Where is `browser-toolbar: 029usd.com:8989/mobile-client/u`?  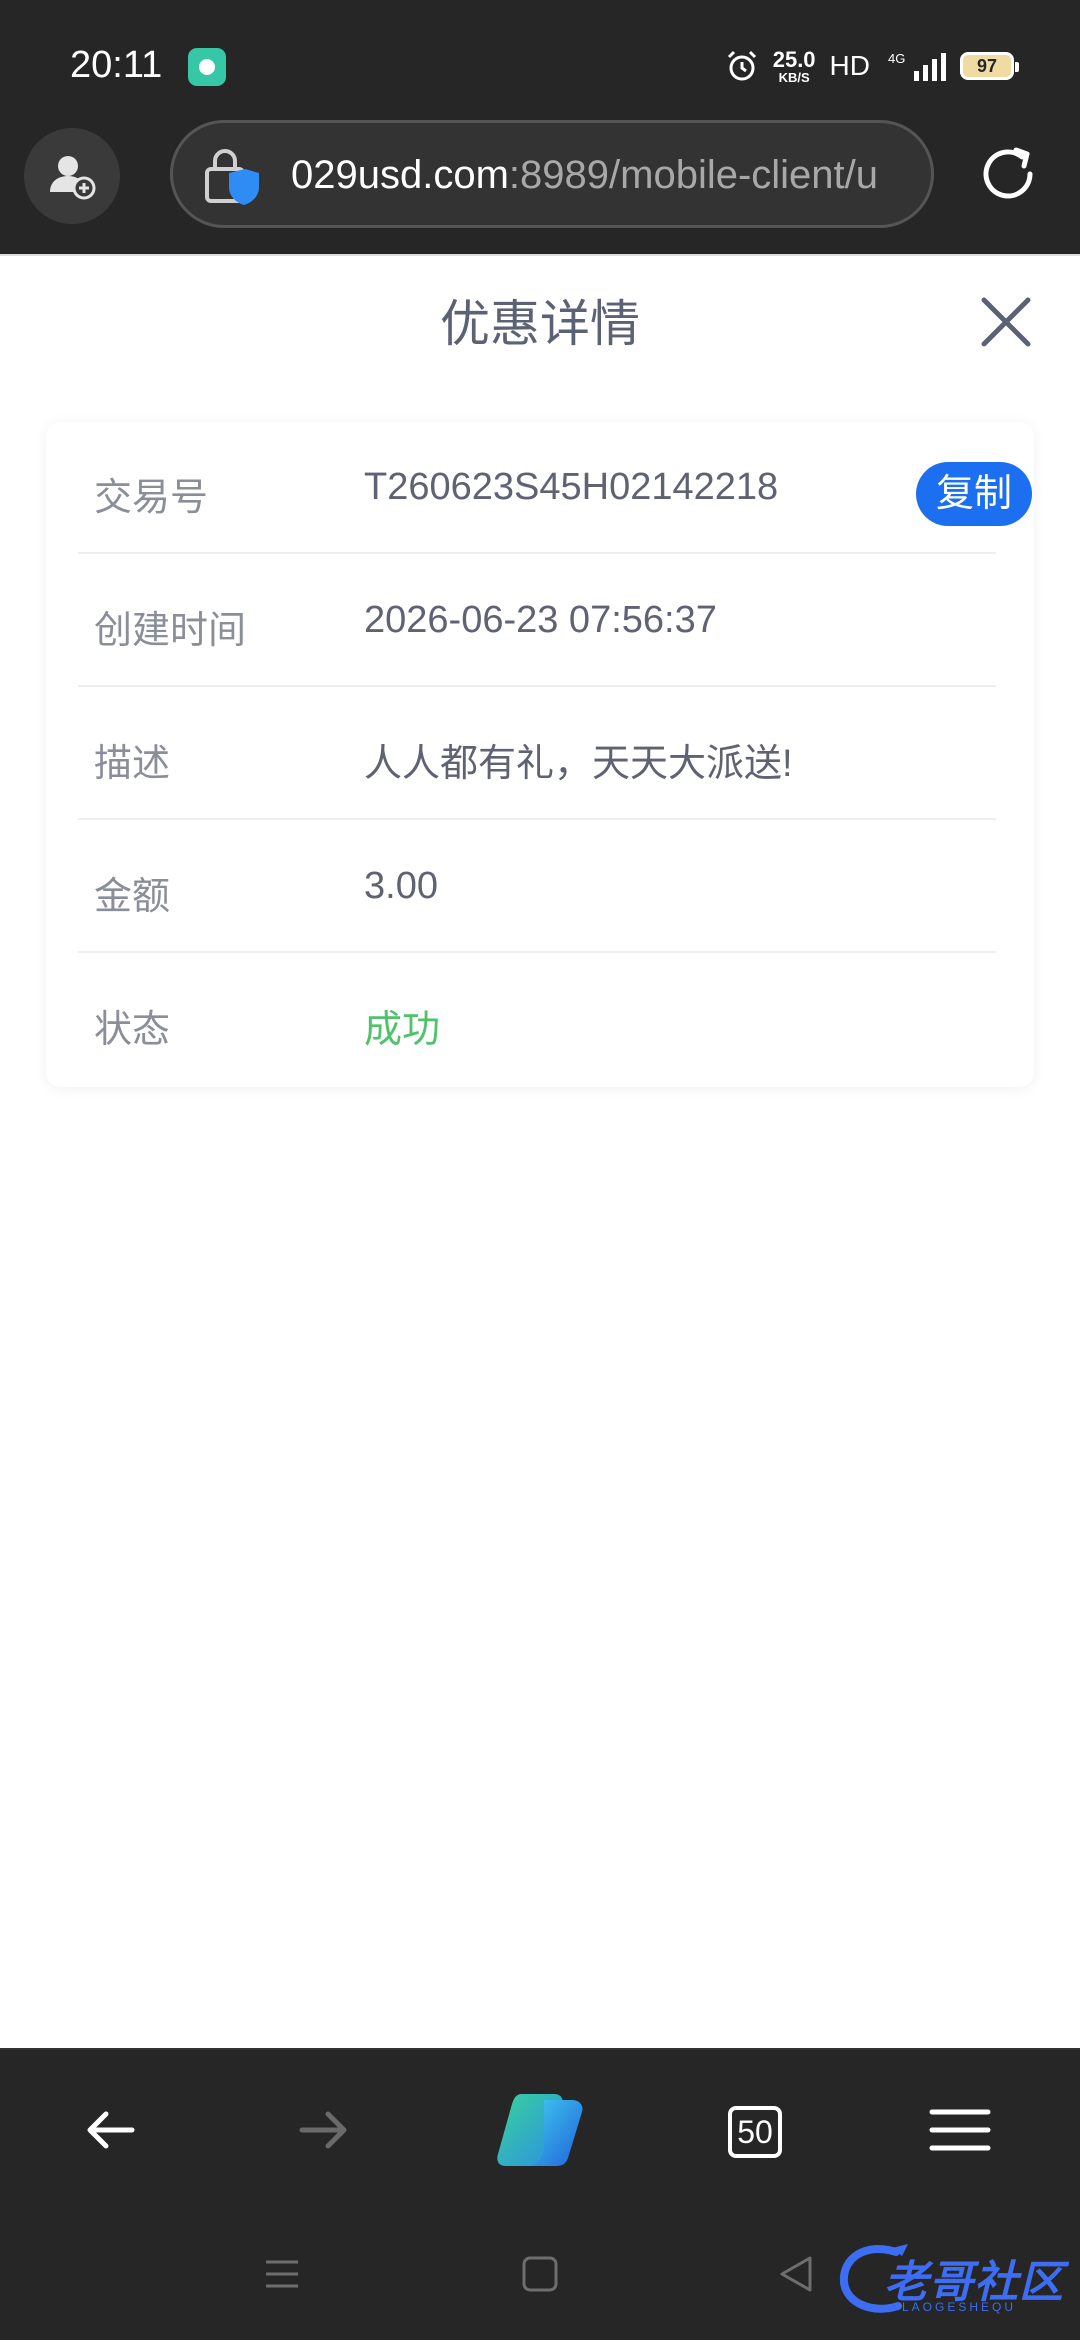 browser-toolbar: 029usd.com:8989/mobile-client/u is located at coordinates (540, 187).